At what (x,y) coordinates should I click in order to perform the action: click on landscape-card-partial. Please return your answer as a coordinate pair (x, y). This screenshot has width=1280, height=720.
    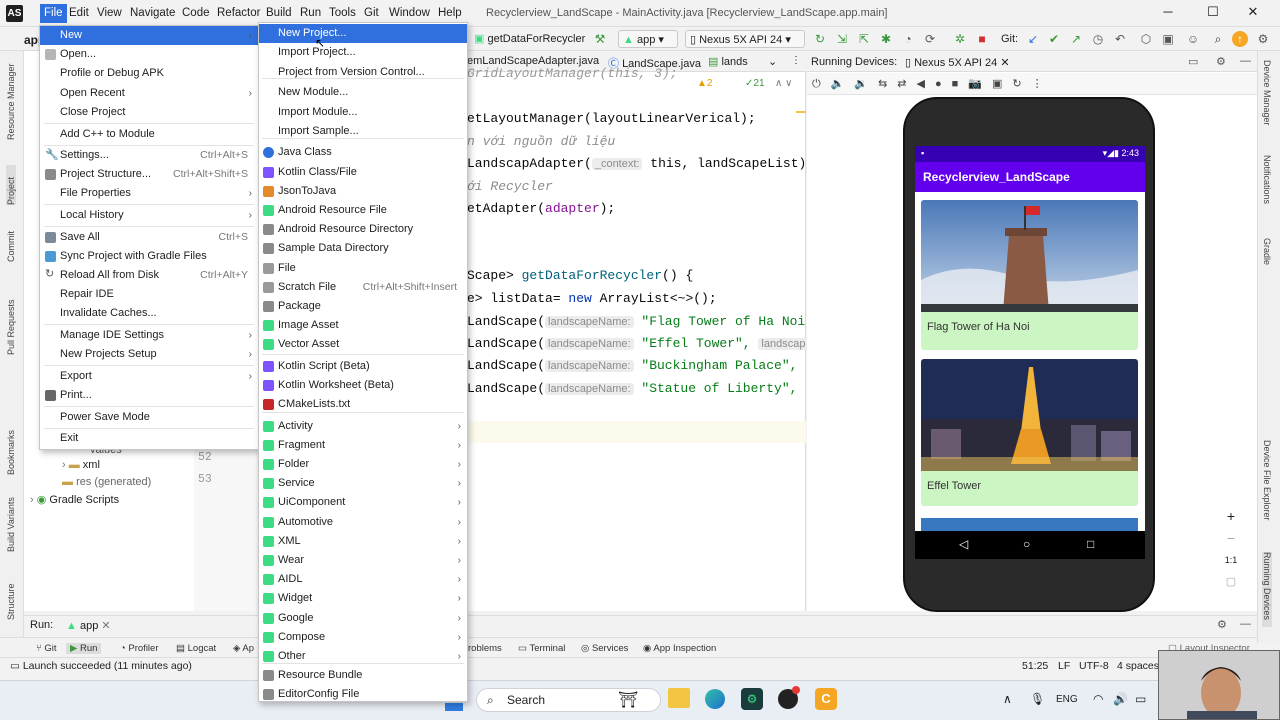
    Looking at the image, I should click on (1029, 524).